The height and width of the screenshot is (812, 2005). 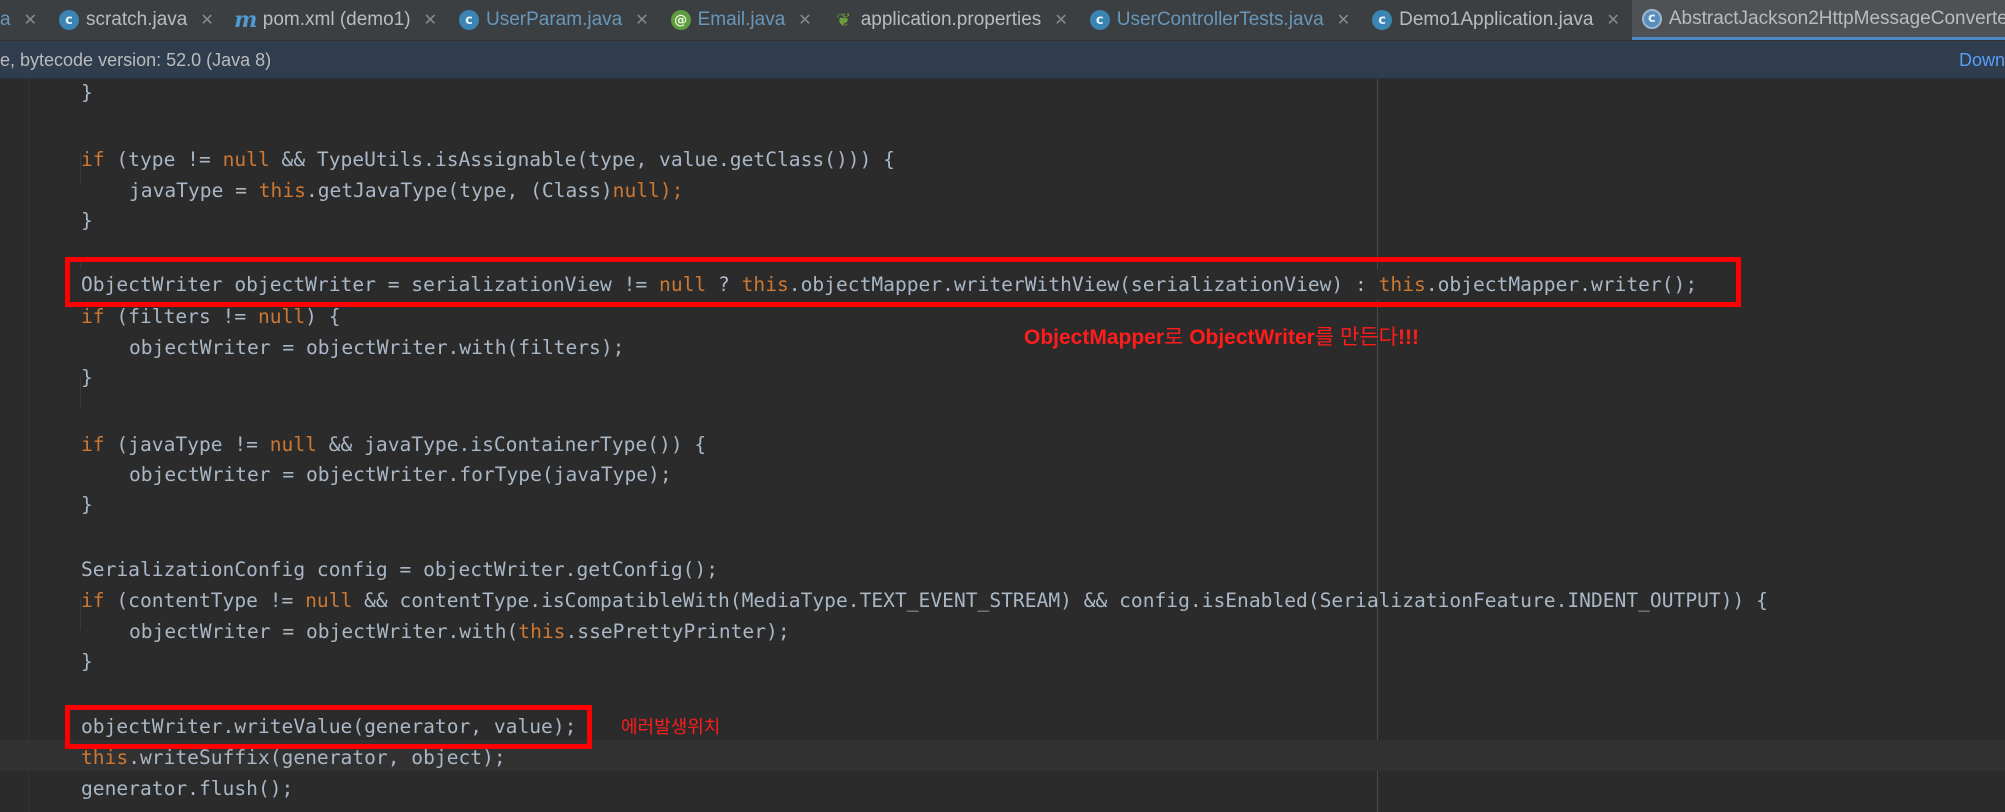 What do you see at coordinates (246, 20) in the screenshot?
I see `maven-icon: m` at bounding box center [246, 20].